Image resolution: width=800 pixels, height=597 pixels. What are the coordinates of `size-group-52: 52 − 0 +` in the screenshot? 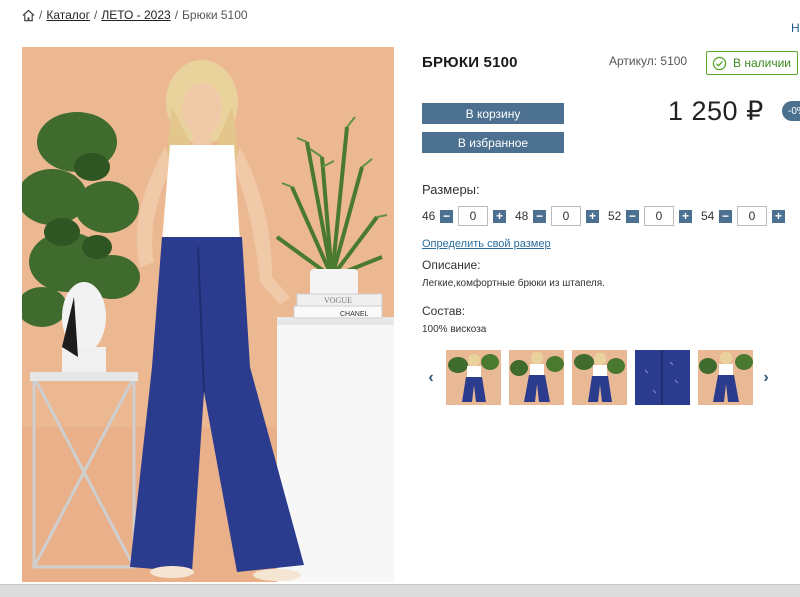 It's located at (650, 216).